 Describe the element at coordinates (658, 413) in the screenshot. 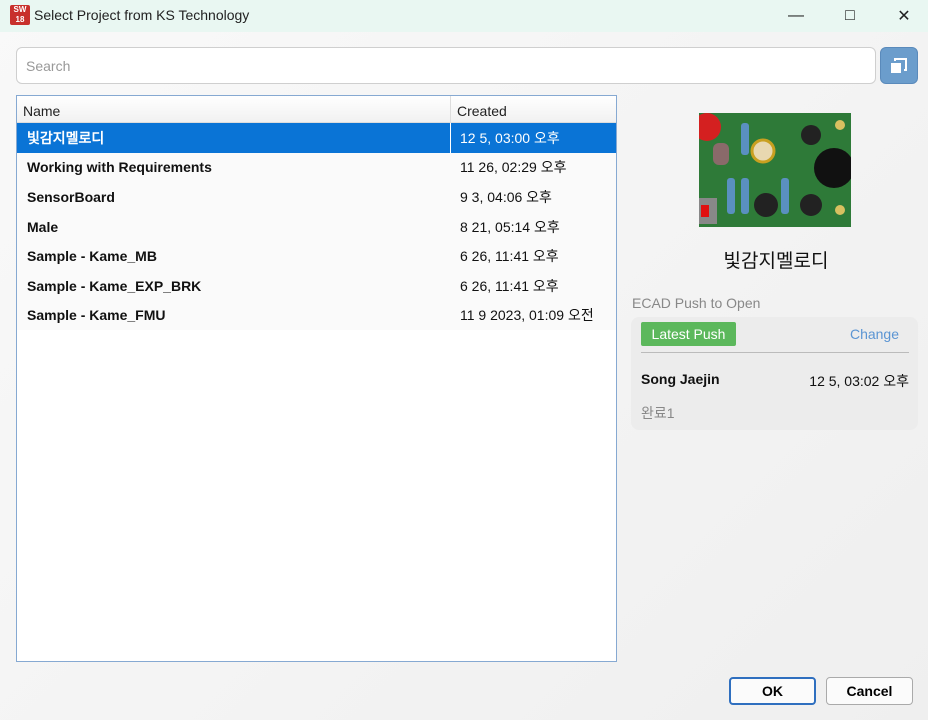

I see `push-message: 완료1` at that location.